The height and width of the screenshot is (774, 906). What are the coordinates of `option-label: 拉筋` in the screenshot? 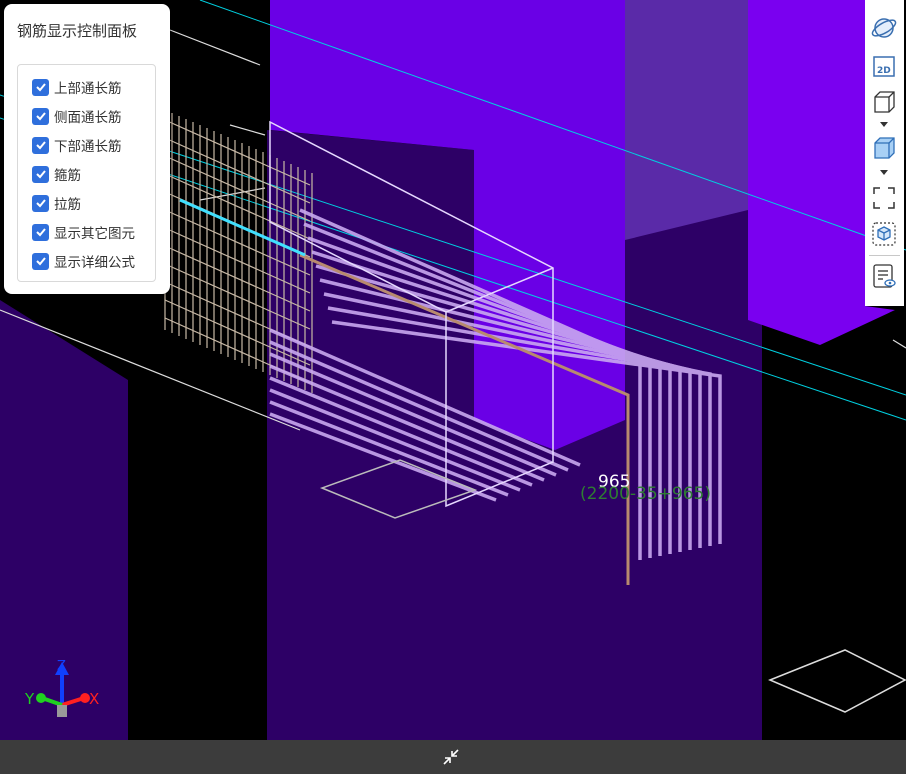 It's located at (67, 205).